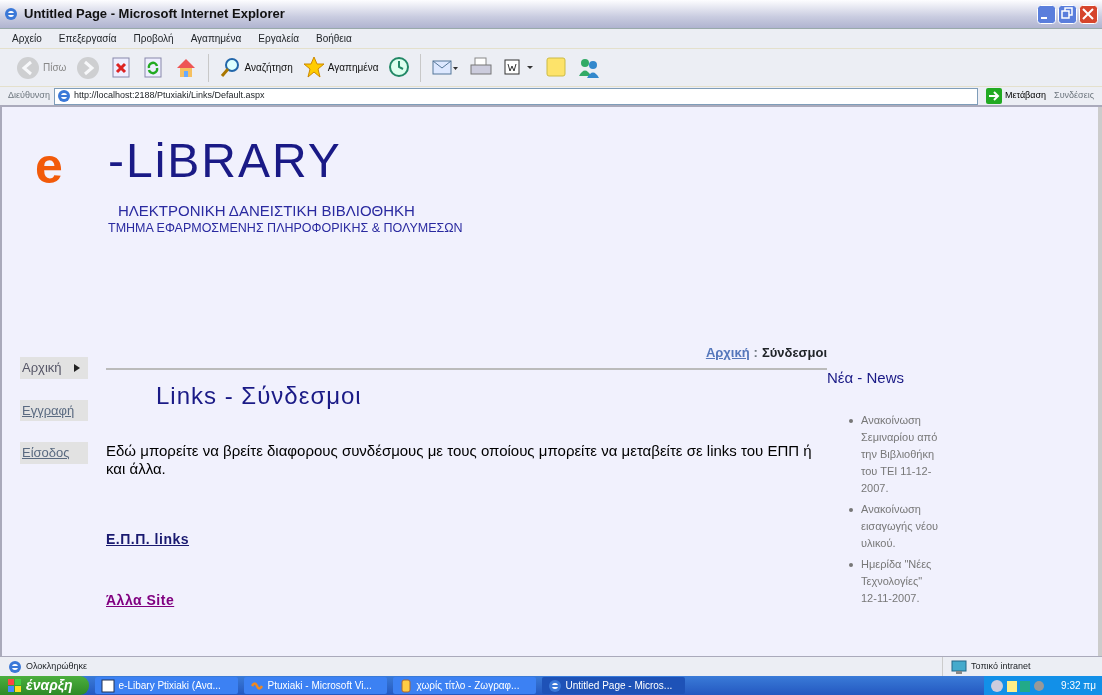 Image resolution: width=1102 pixels, height=695 pixels. What do you see at coordinates (405, 685) in the screenshot?
I see `paint-icon` at bounding box center [405, 685].